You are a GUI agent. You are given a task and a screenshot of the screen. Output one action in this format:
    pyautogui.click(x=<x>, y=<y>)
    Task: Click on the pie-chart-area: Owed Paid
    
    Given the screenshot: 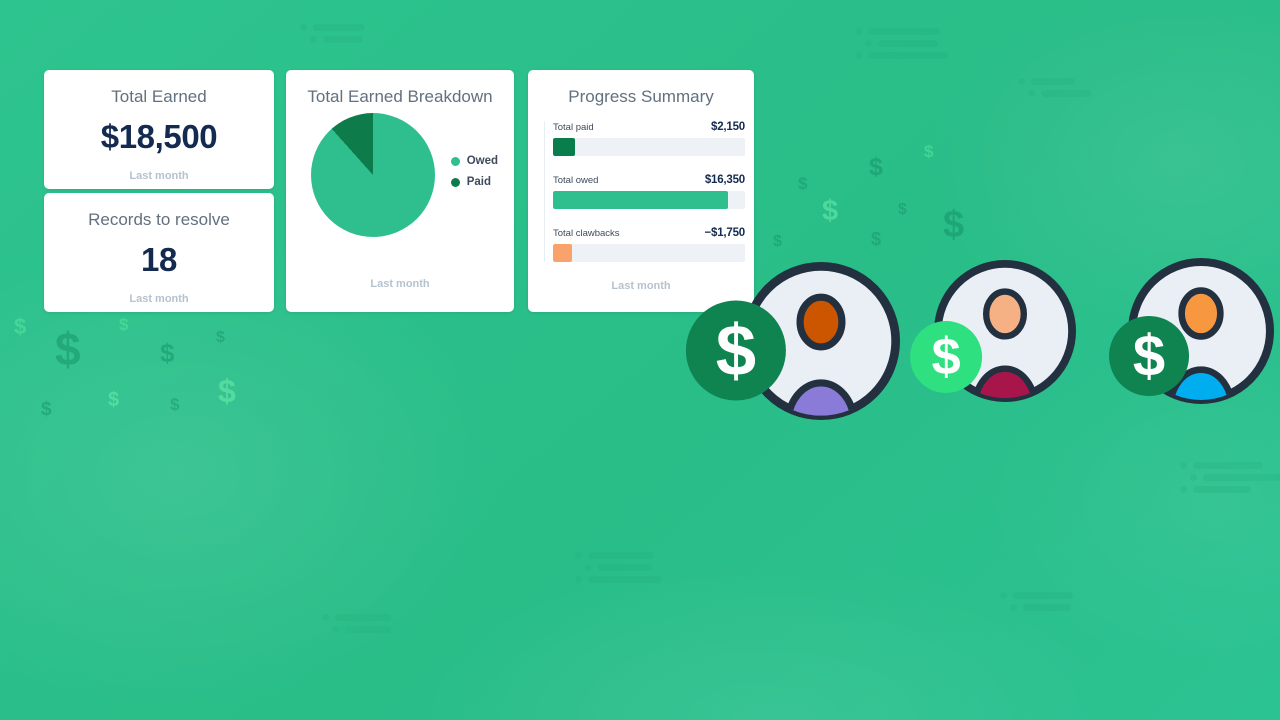 What is the action you would take?
    pyautogui.click(x=400, y=186)
    